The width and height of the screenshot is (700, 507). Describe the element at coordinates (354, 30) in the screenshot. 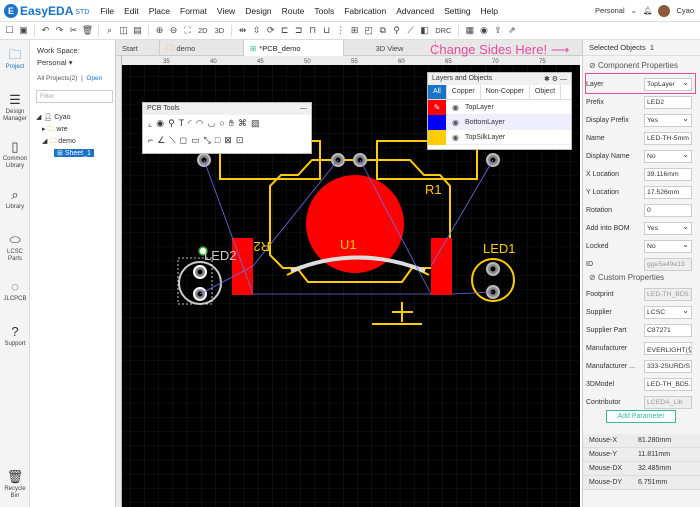

I see `grid-snap-icon: ⊞` at that location.